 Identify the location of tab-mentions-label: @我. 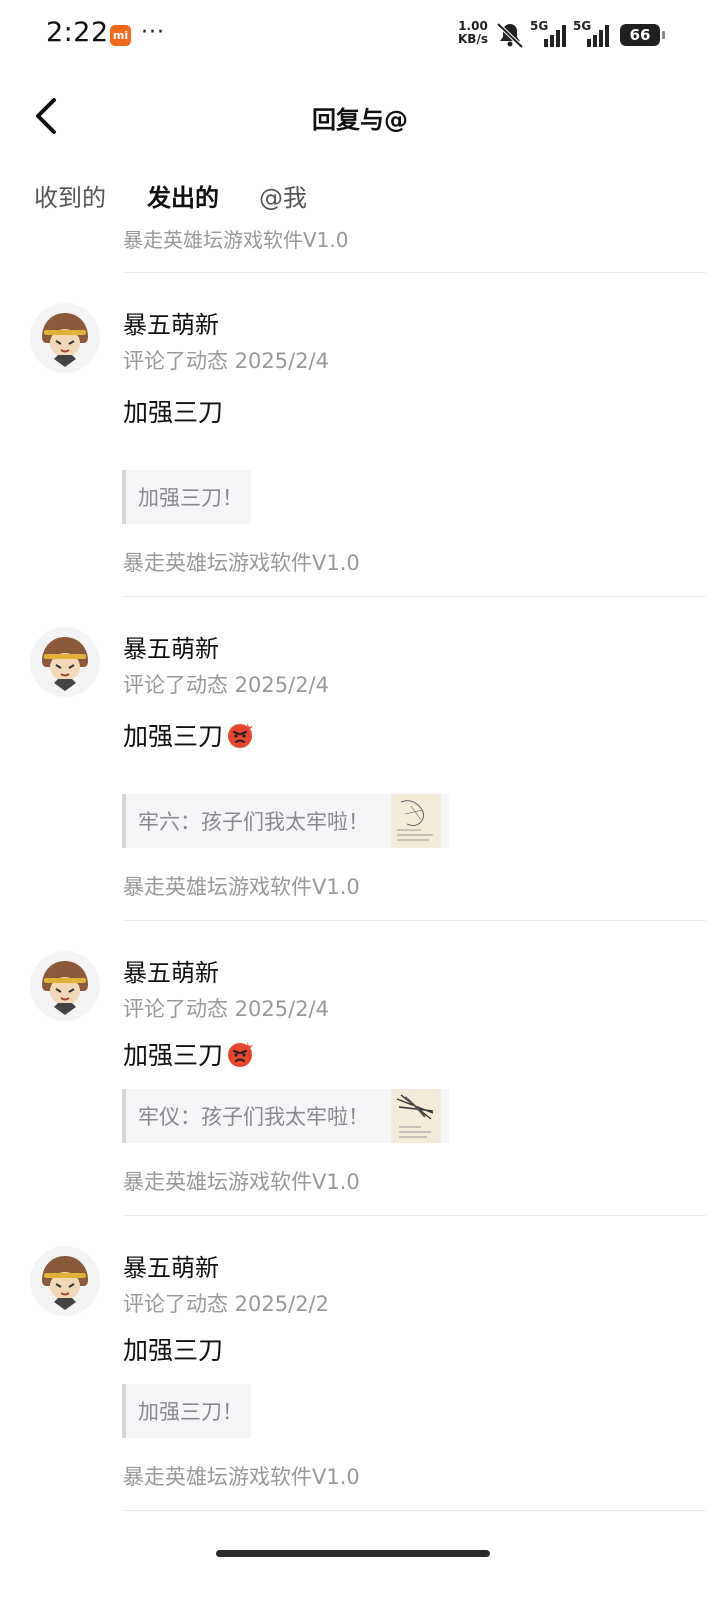
(283, 198).